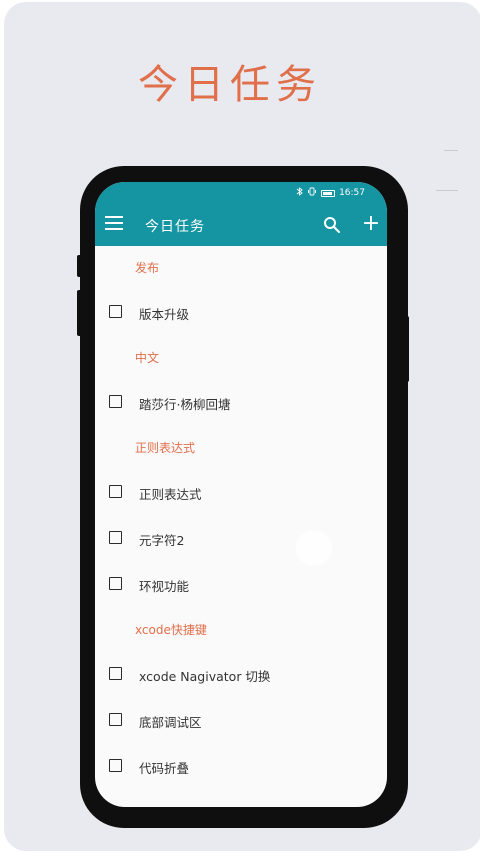 The width and height of the screenshot is (480, 853). Describe the element at coordinates (175, 227) in the screenshot. I see `toolbar-title: 今日任务` at that location.